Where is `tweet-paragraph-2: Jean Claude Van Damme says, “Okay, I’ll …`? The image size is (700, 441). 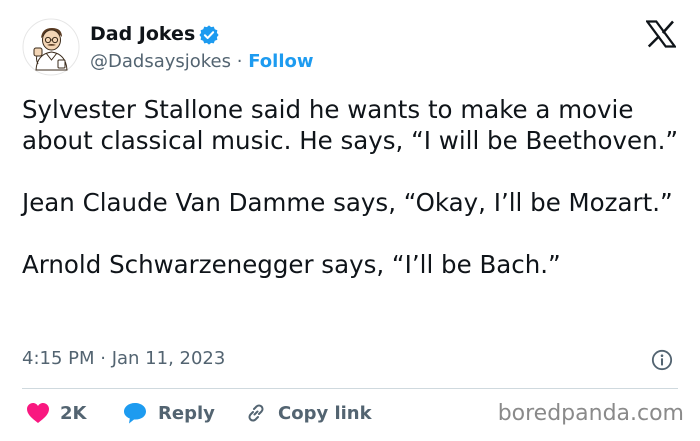 tweet-paragraph-2: Jean Claude Van Damme says, “Okay, I’ll … is located at coordinates (347, 202).